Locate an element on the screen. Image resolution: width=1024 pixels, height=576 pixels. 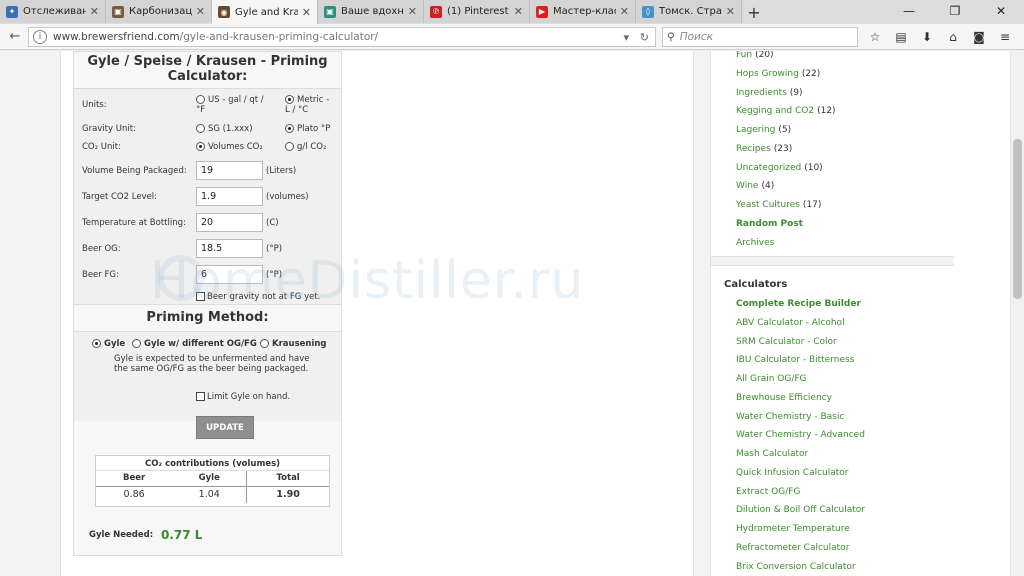
browser-tab: ℗ (1) Pinterest •... ✕ is located at coordinates (477, 11).